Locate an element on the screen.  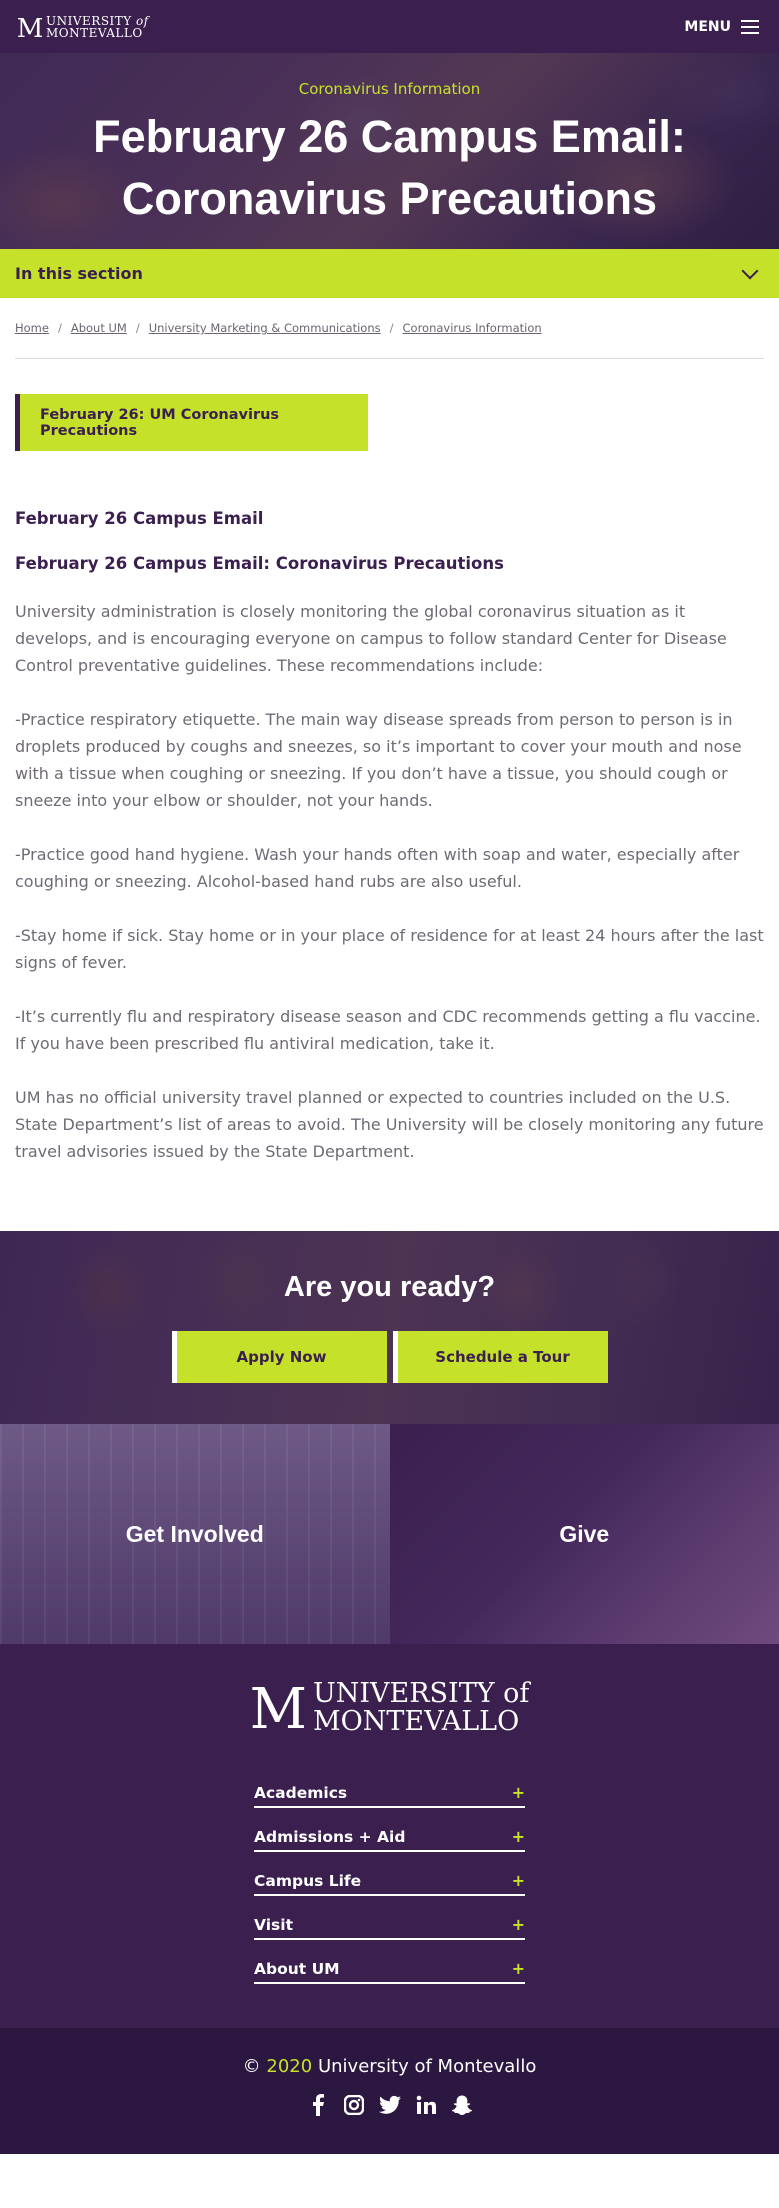
linkedin-icon is located at coordinates (426, 2105).